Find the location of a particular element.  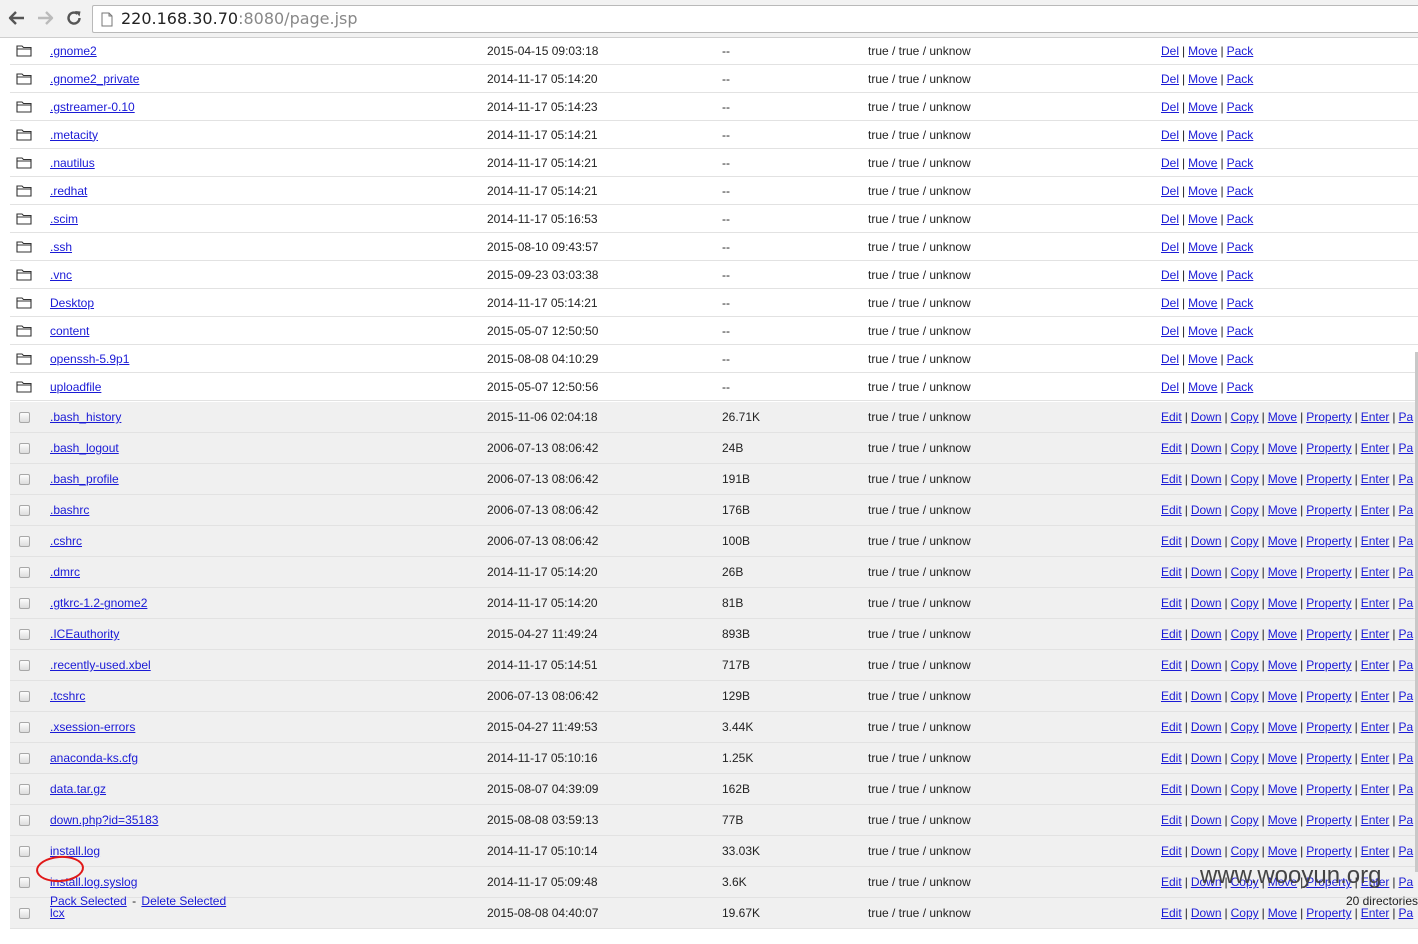

url-text: 220.168.30.70:8080/page.jsp is located at coordinates (239, 18).